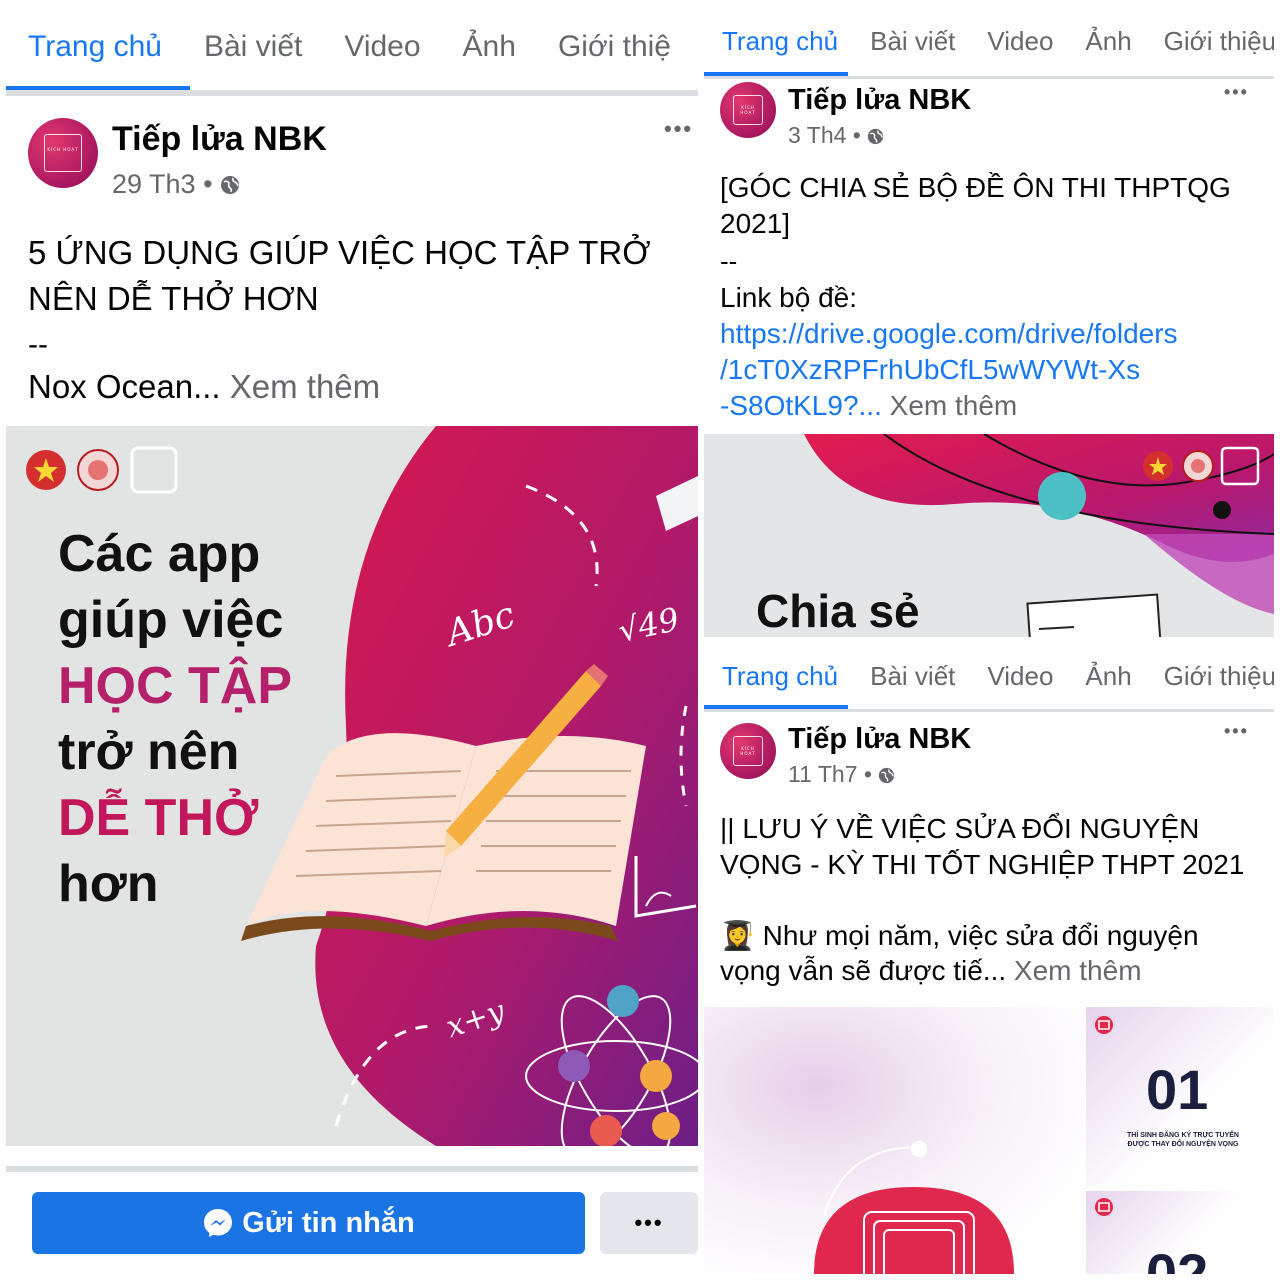 This screenshot has height=1280, width=1280. What do you see at coordinates (949, 334) in the screenshot?
I see `drive-link-line-1: https://drive.google.com/drive/folders` at bounding box center [949, 334].